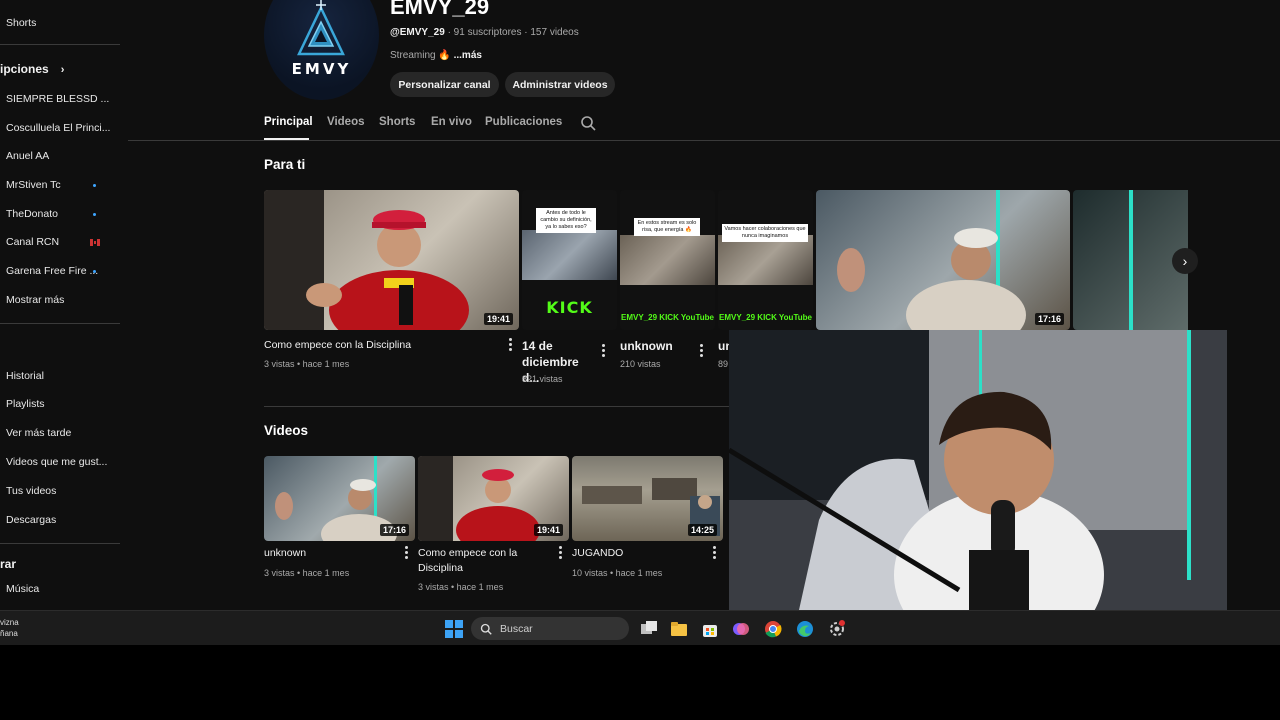 This screenshot has width=1280, height=720. I want to click on section-divider, so click(496, 406).